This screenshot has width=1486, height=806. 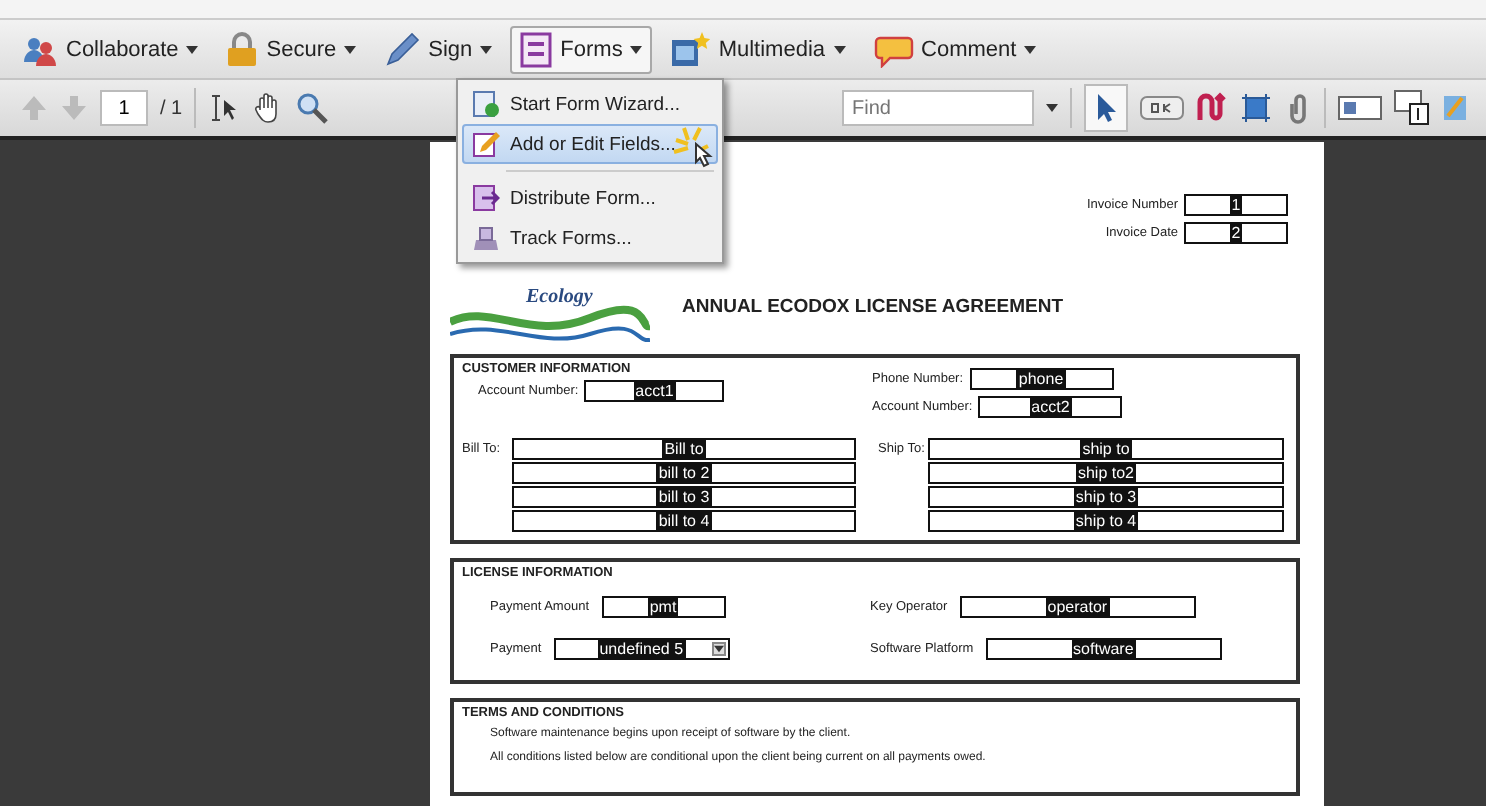 I want to click on form-field: undefined 5, so click(x=641, y=649).